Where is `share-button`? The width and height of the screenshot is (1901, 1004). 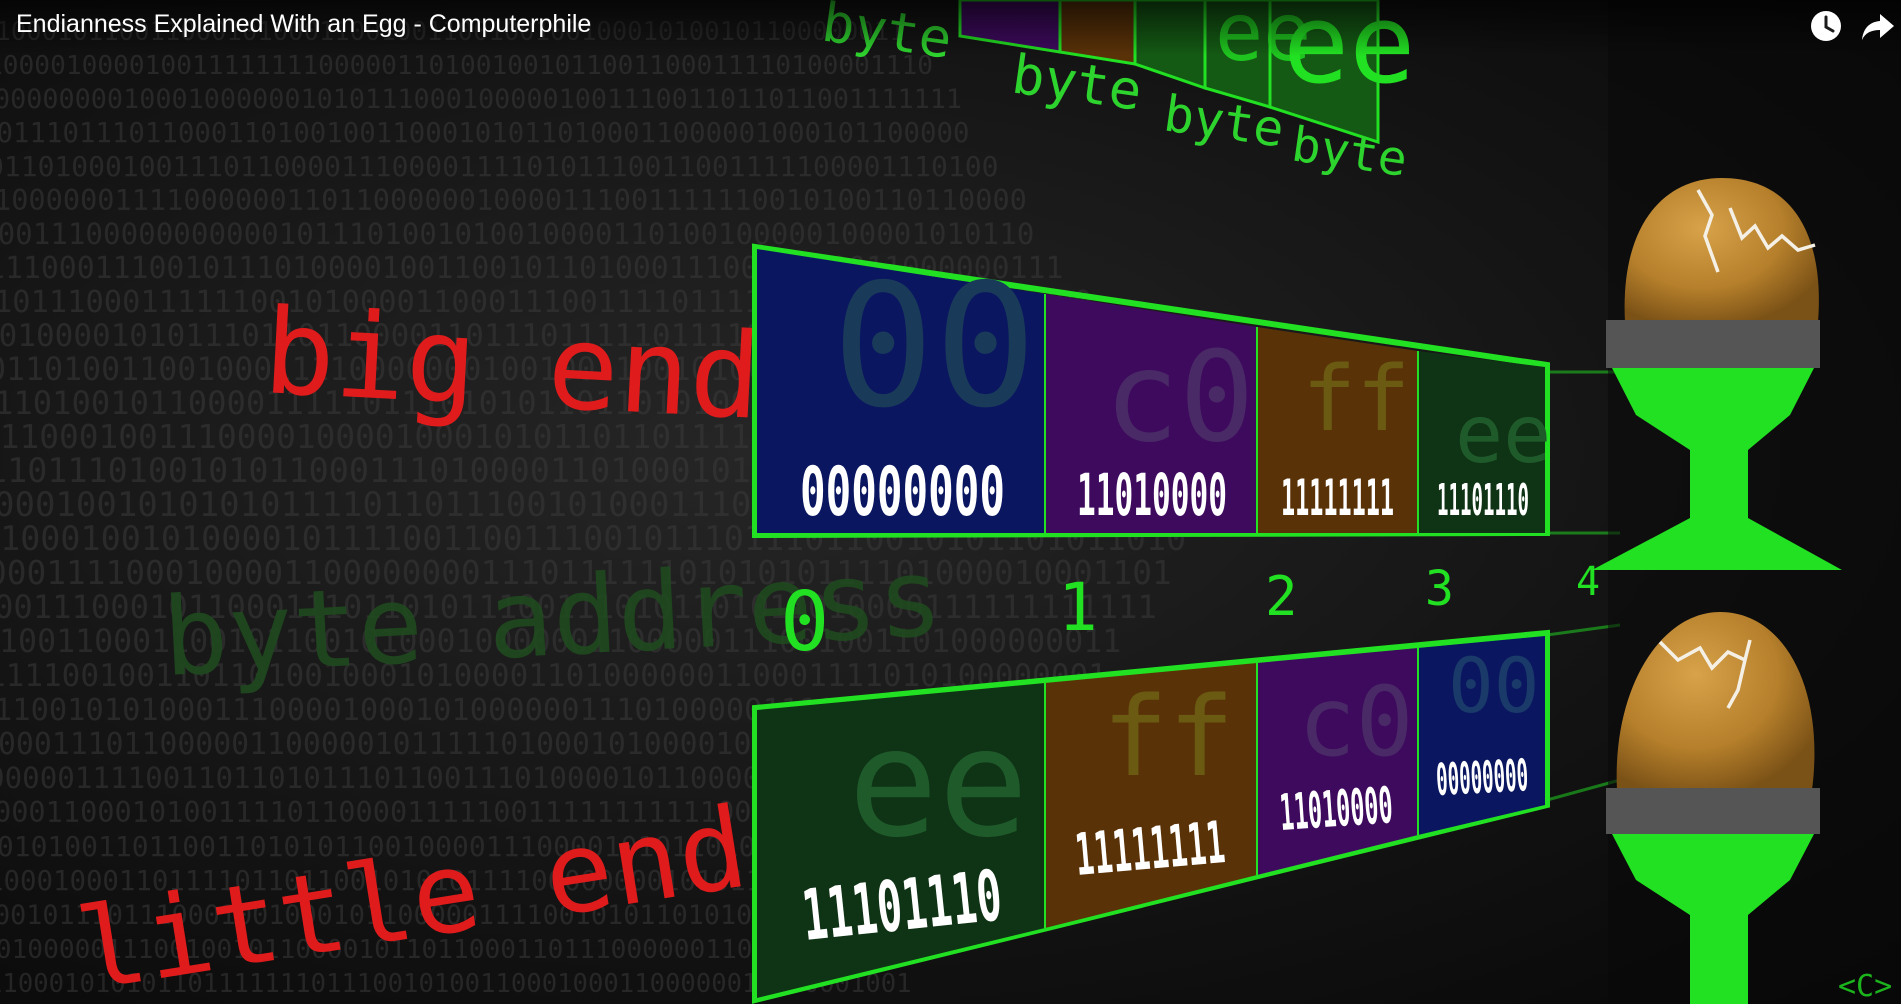
share-button is located at coordinates (1878, 26).